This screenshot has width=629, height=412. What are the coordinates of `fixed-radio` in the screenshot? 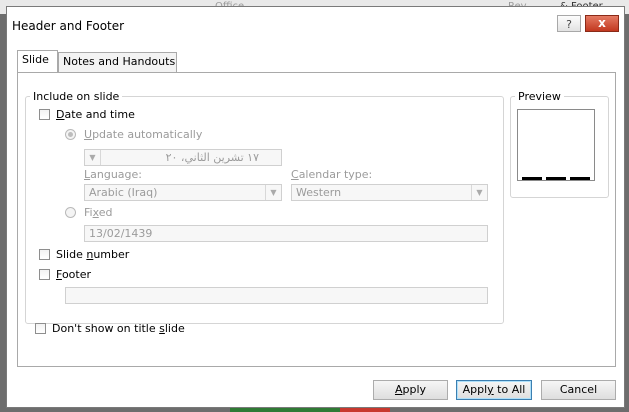 It's located at (70, 212).